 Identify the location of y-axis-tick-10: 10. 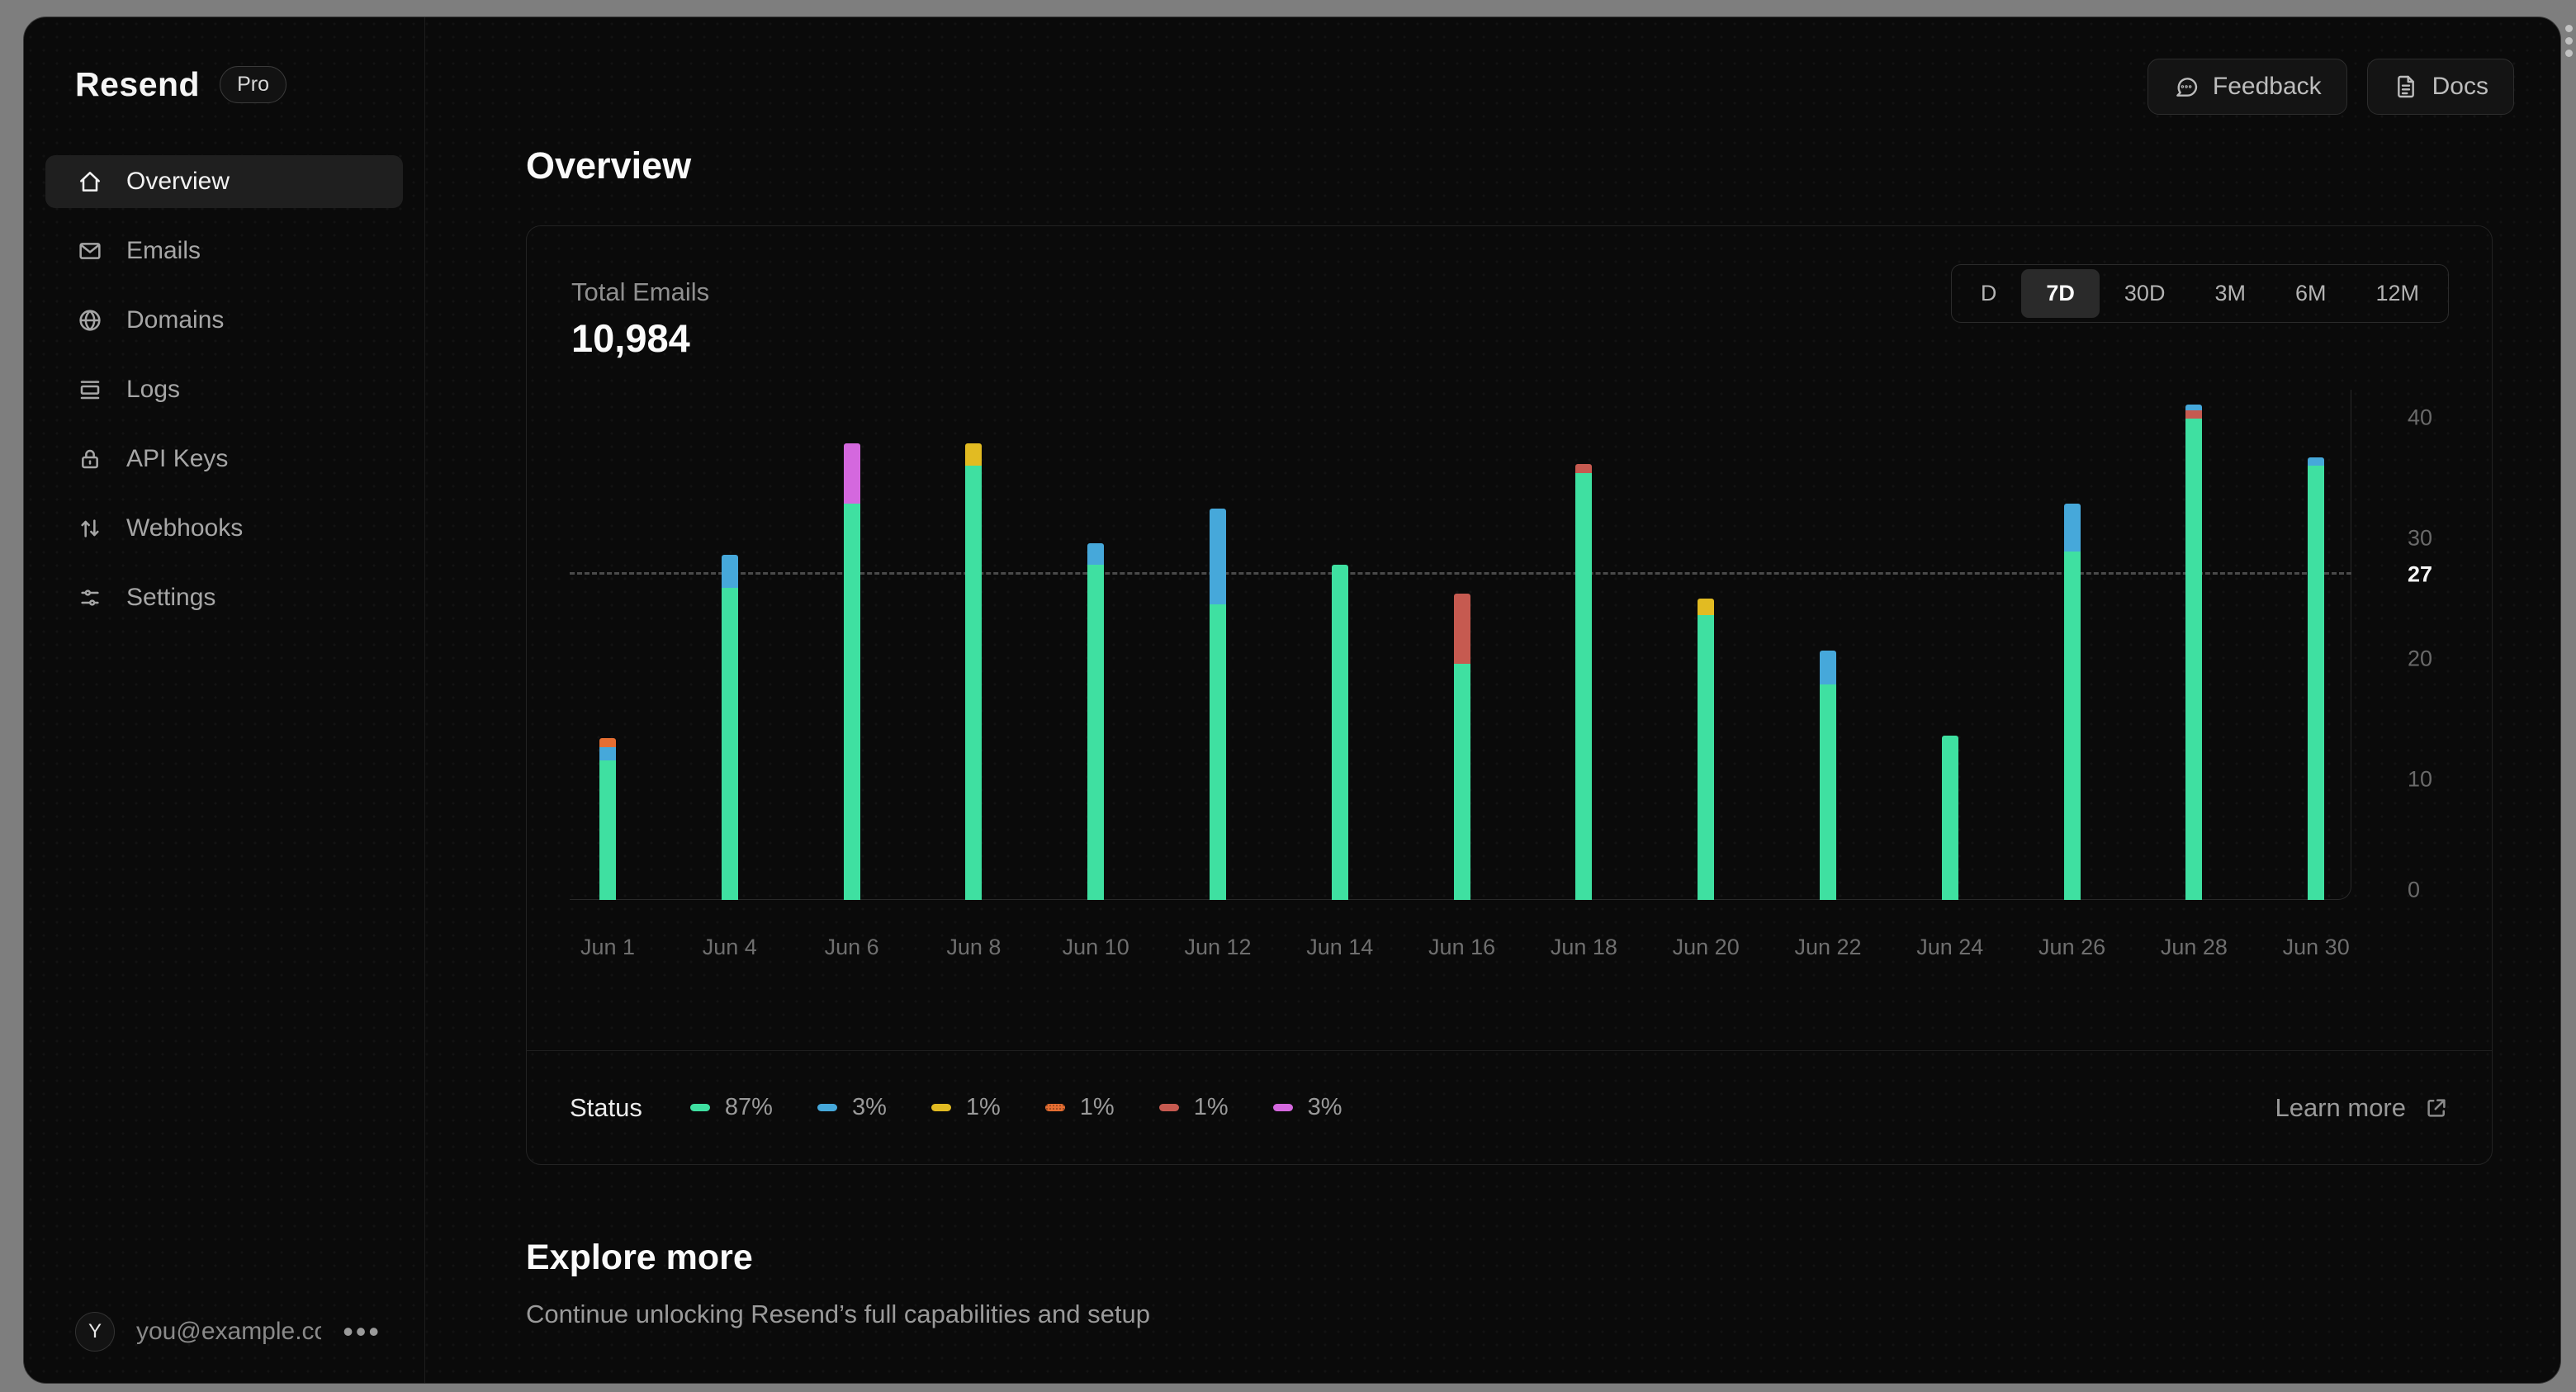
(2420, 779).